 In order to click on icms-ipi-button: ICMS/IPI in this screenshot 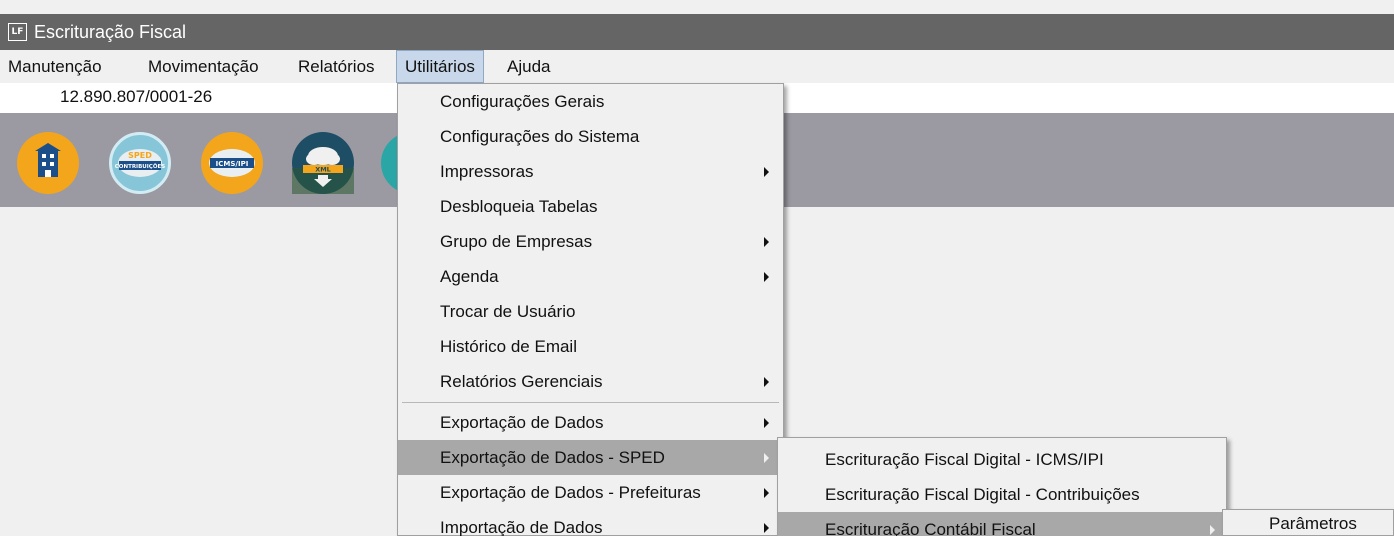, I will do `click(232, 163)`.